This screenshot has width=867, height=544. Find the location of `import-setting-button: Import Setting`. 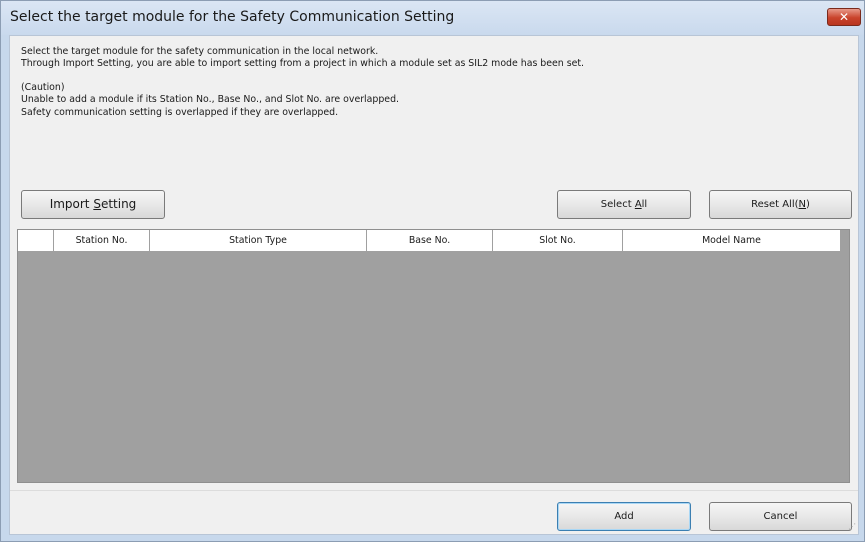

import-setting-button: Import Setting is located at coordinates (93, 204).